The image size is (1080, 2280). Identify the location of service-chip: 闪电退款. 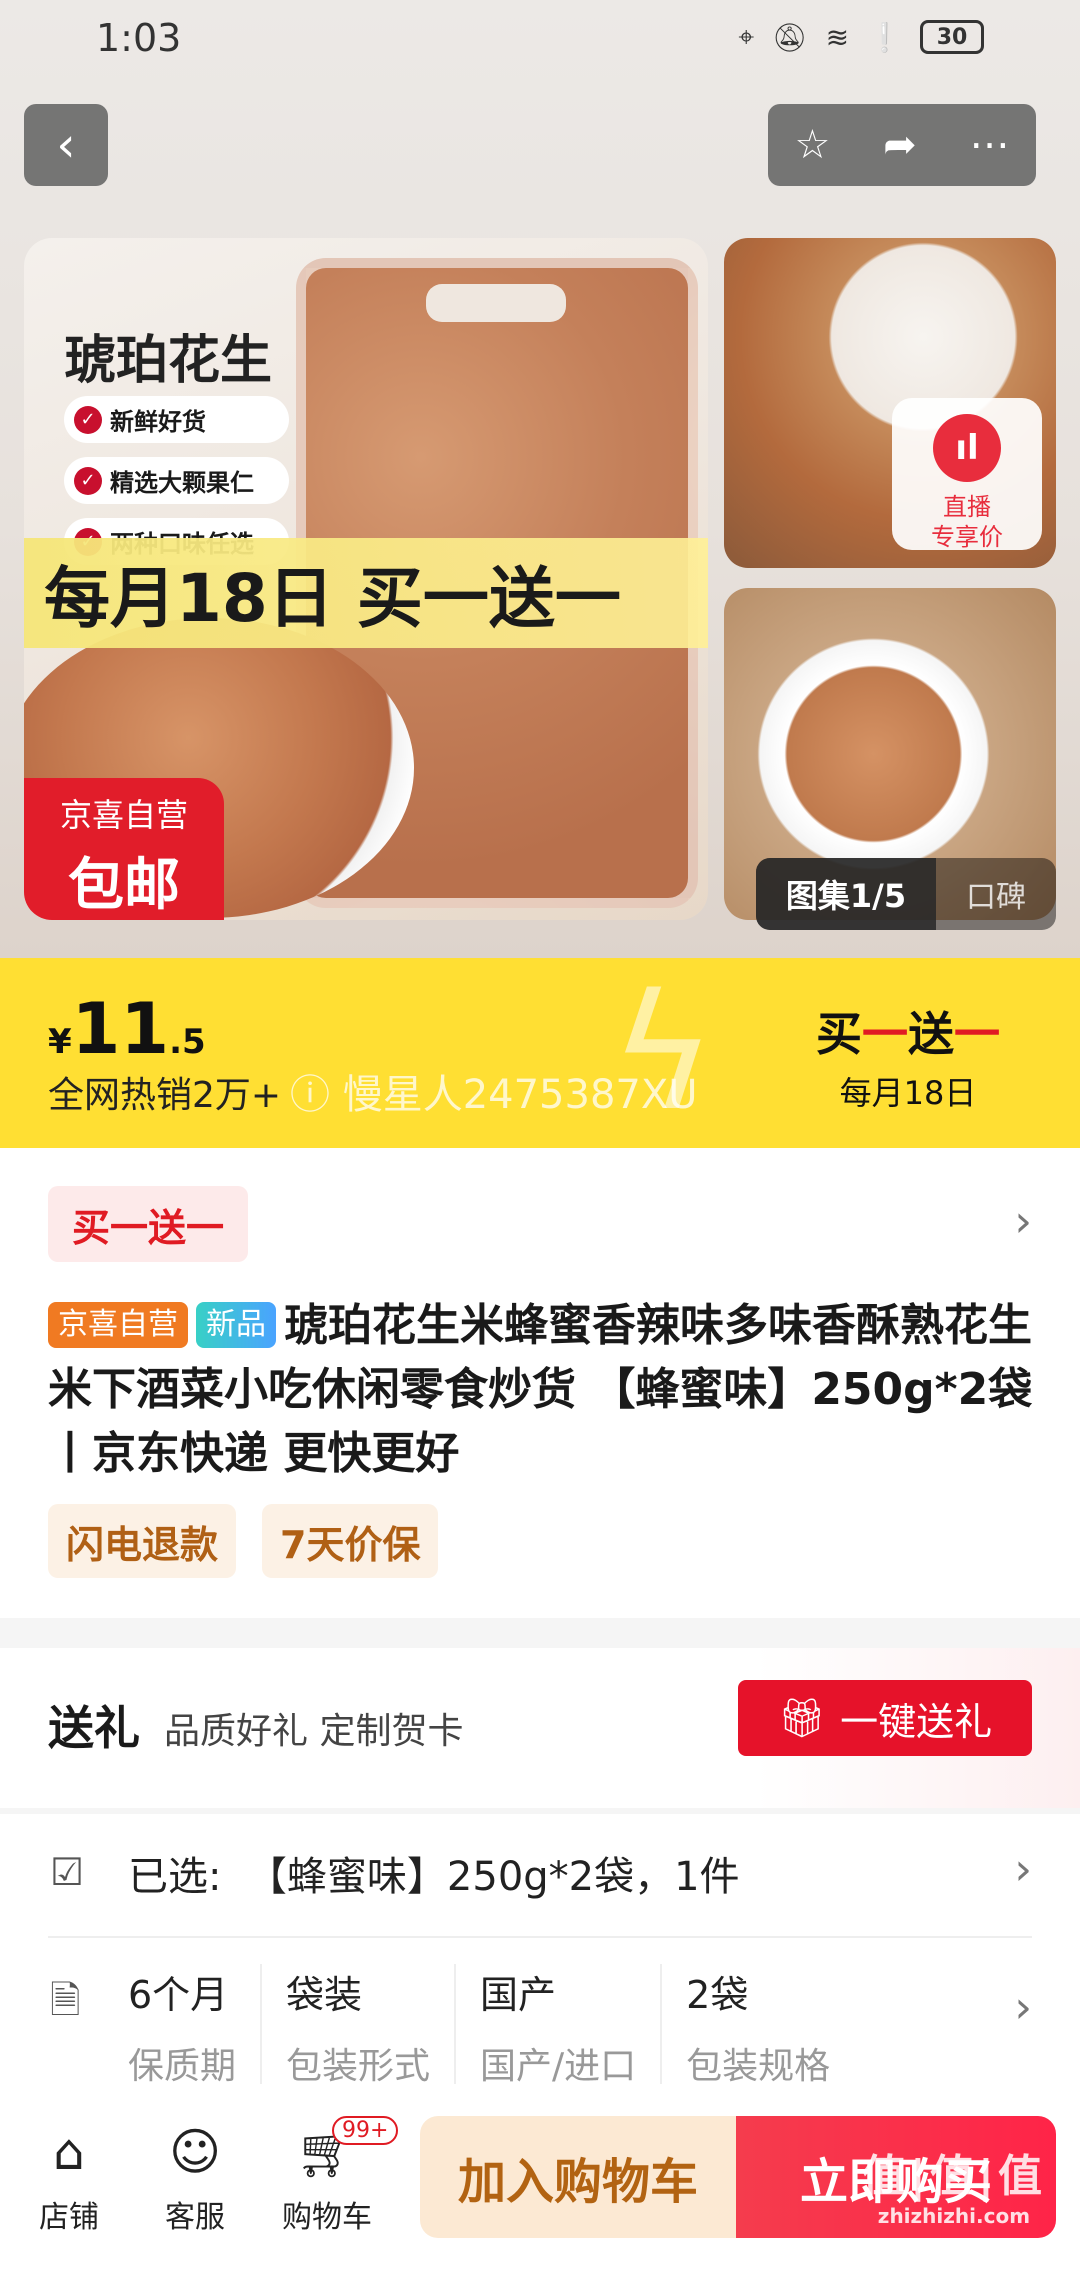
(142, 1541).